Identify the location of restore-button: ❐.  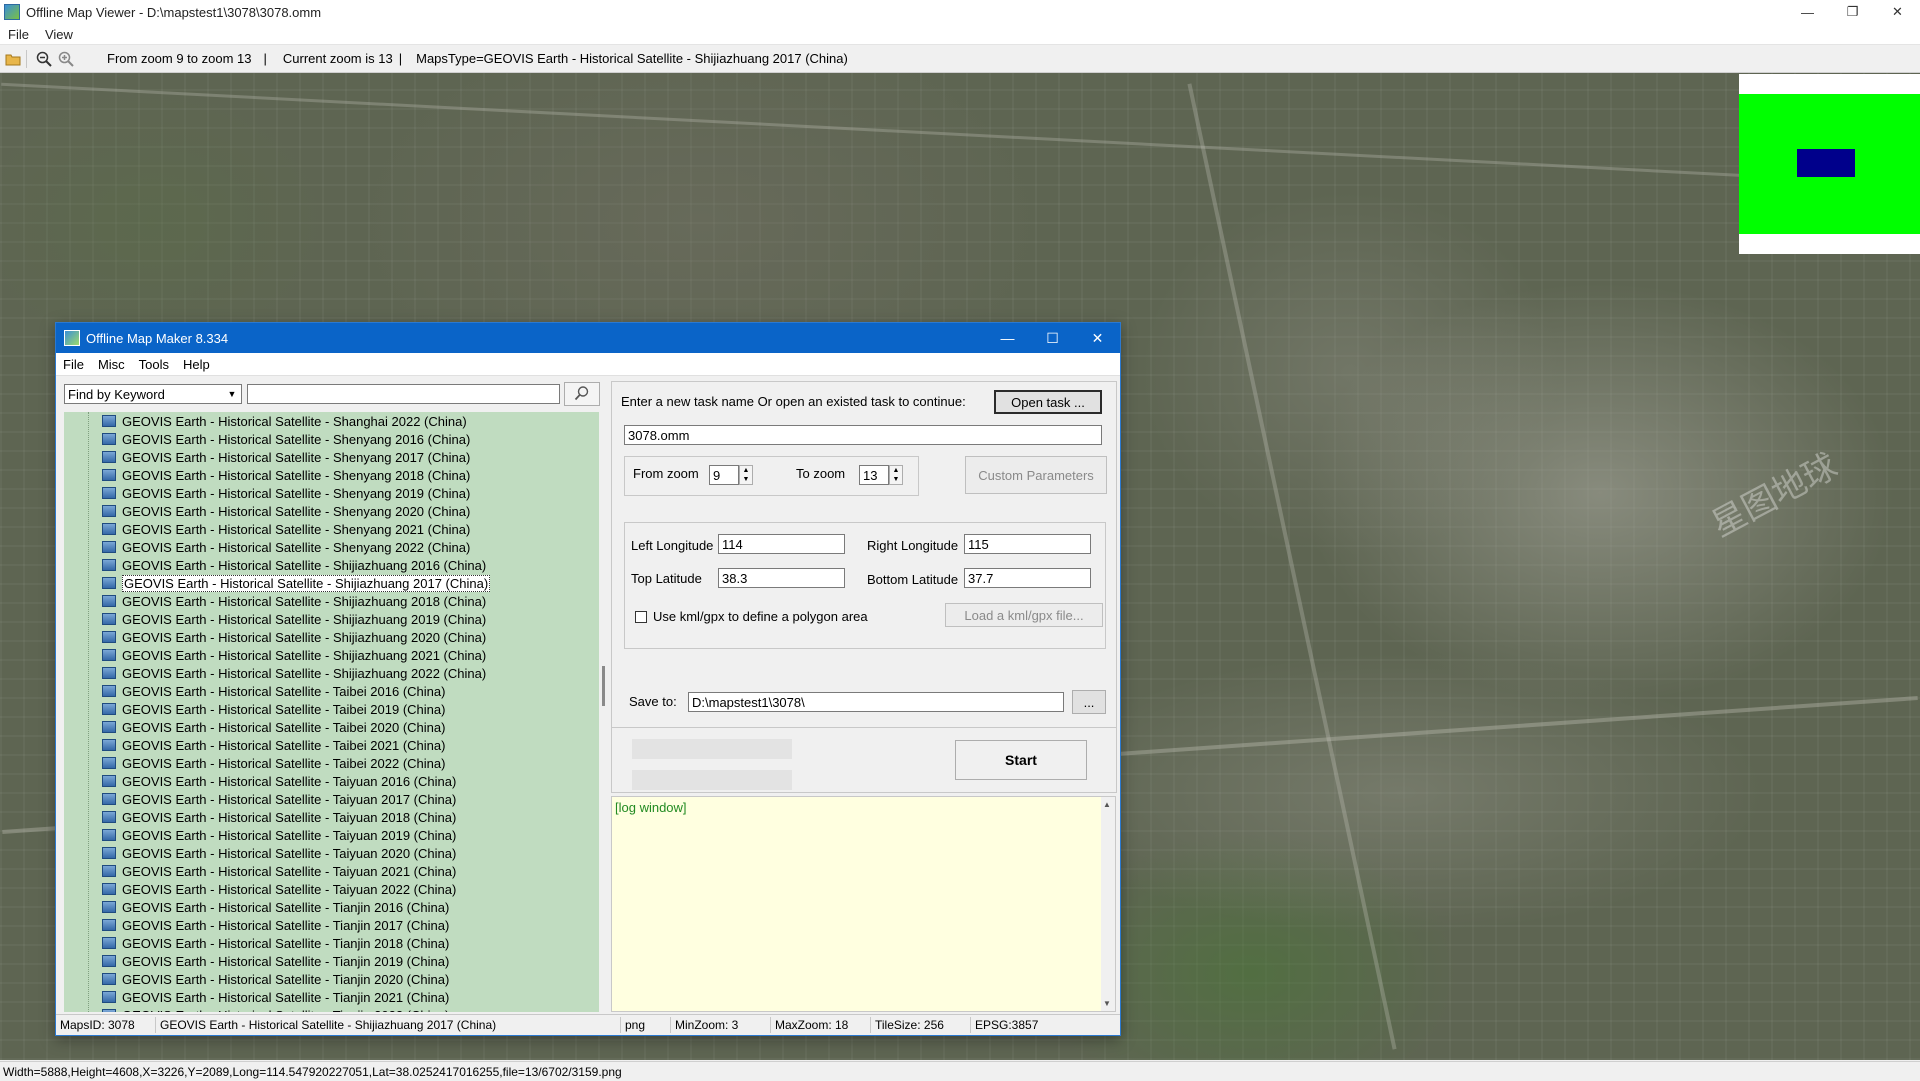
(1852, 12).